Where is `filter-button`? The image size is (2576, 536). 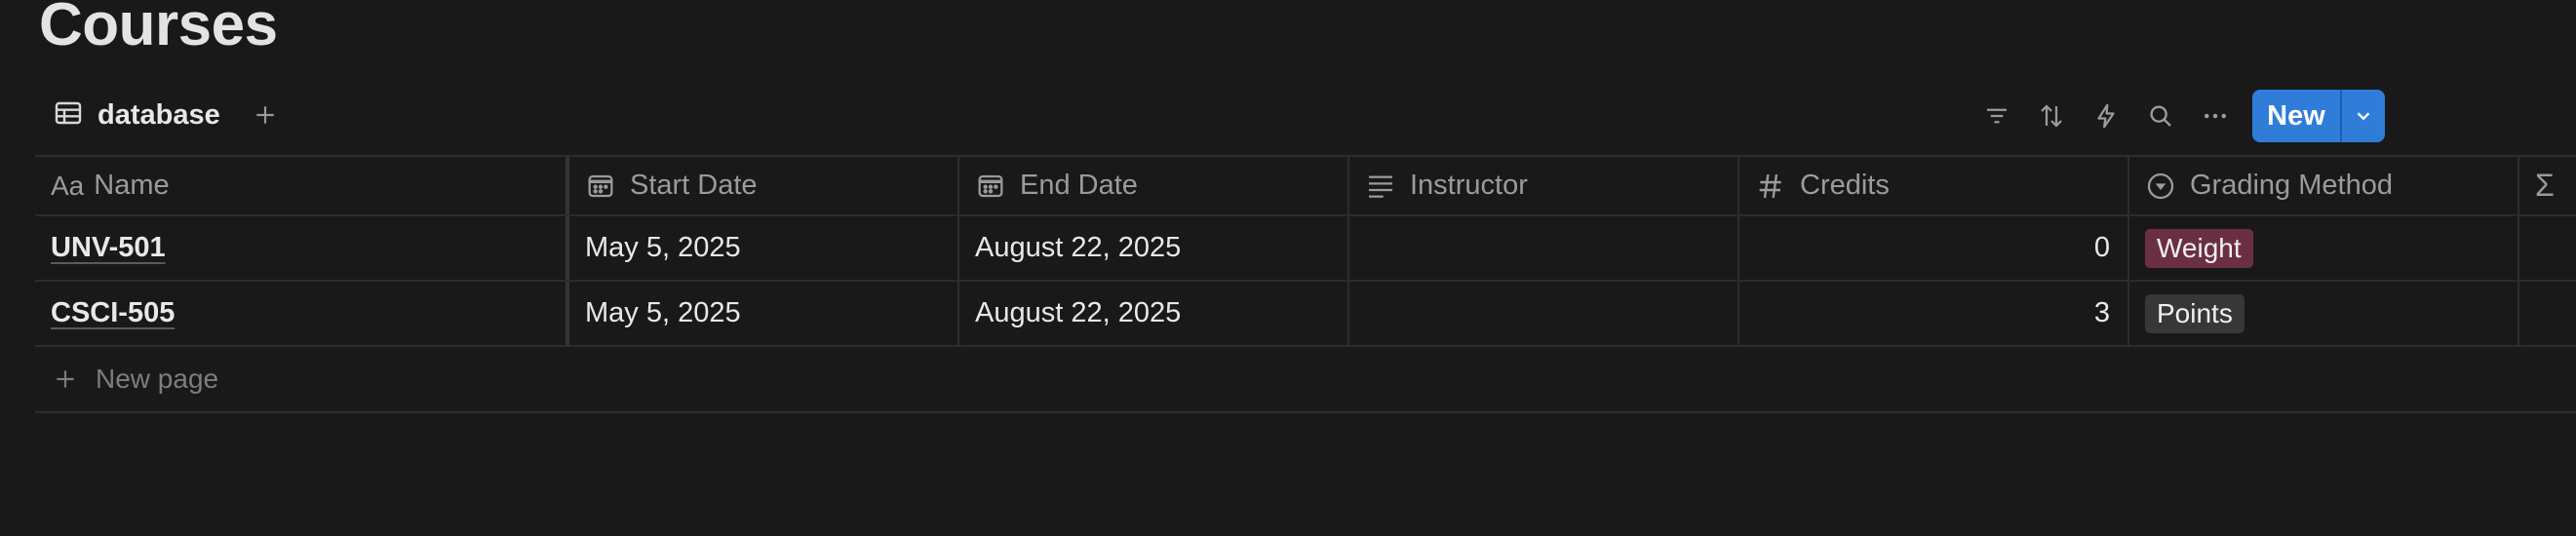
filter-button is located at coordinates (1997, 116).